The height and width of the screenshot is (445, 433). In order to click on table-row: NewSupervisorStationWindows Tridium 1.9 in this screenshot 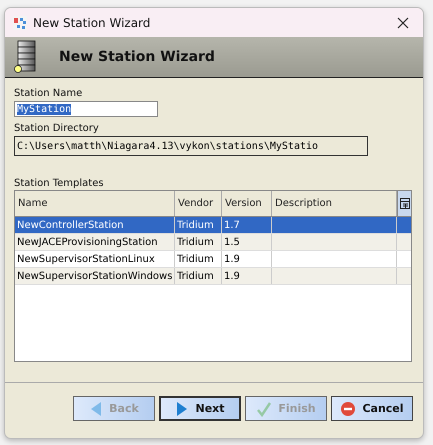, I will do `click(213, 276)`.